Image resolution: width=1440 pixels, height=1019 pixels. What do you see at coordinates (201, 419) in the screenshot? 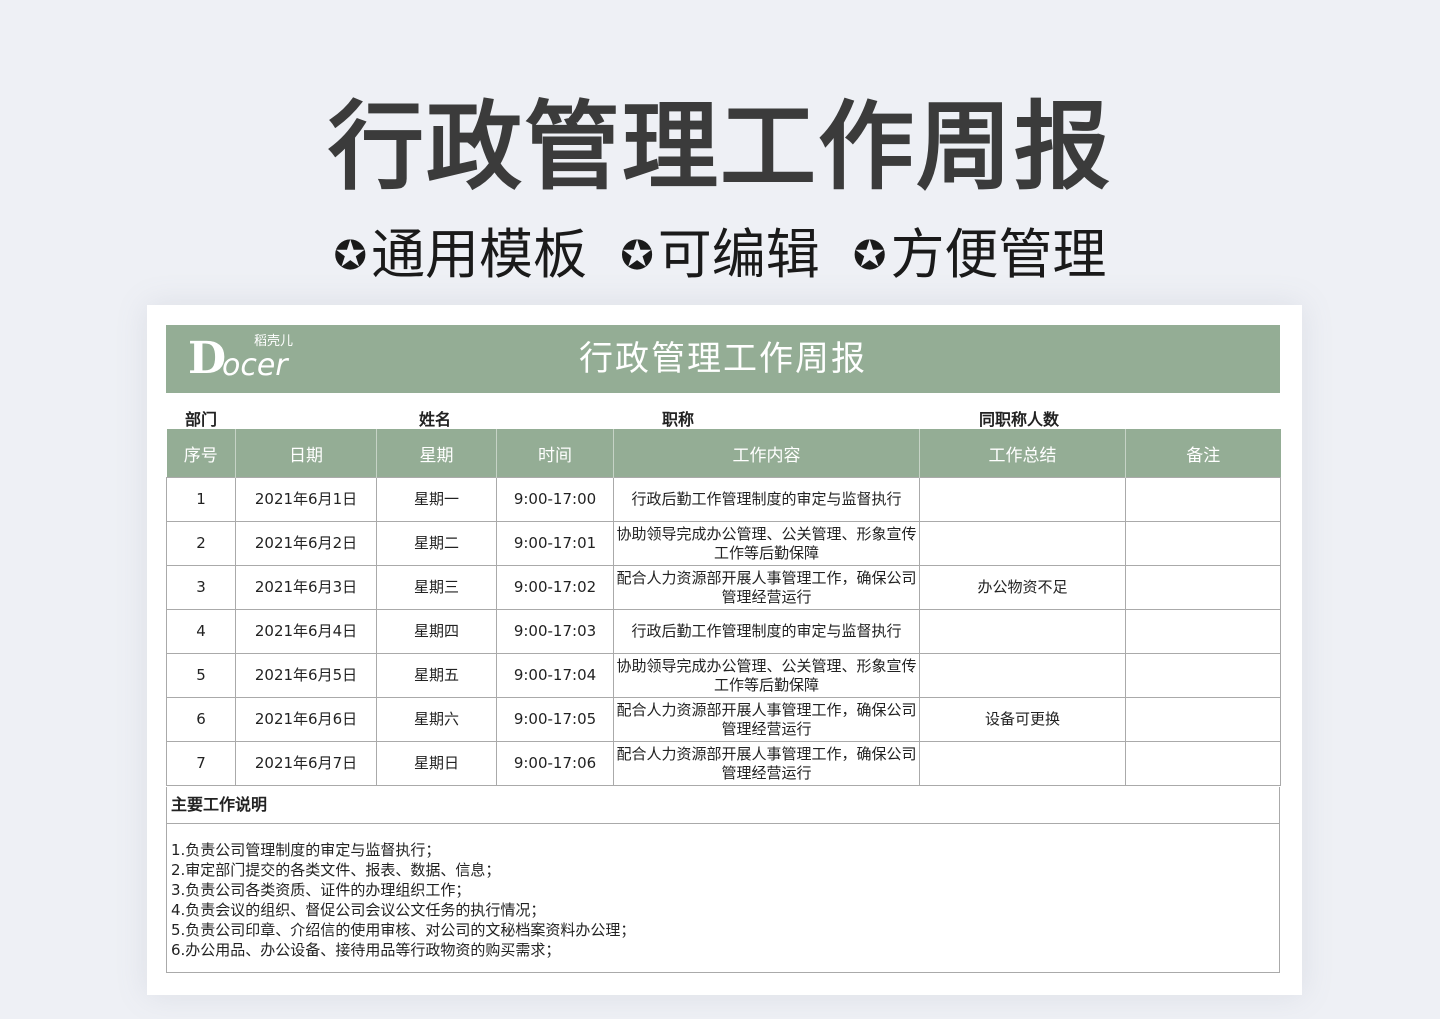
I see `meta-dept-label: 部门` at bounding box center [201, 419].